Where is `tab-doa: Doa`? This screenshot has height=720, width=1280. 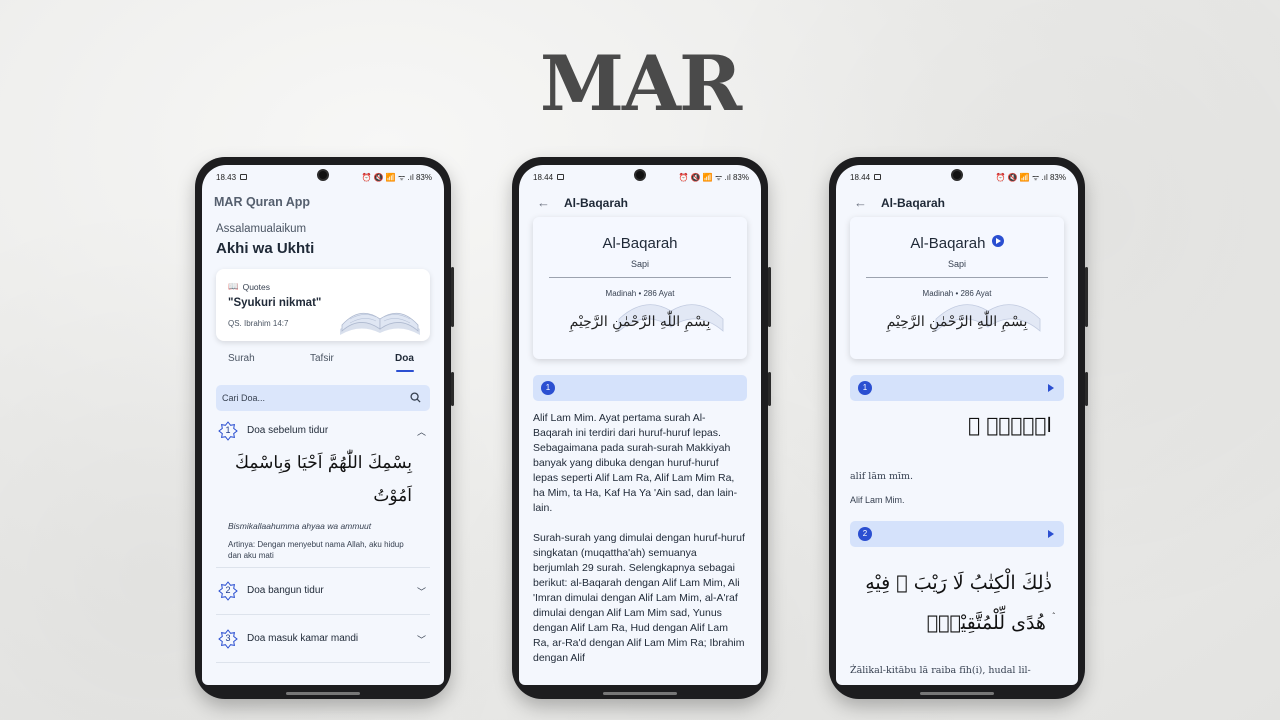
tab-doa: Doa is located at coordinates (404, 358).